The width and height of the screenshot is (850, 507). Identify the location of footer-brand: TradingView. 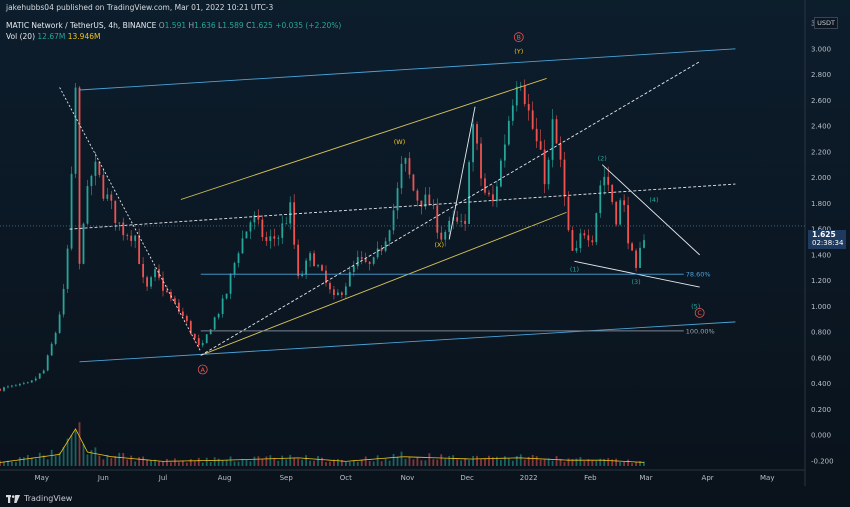
(39, 498).